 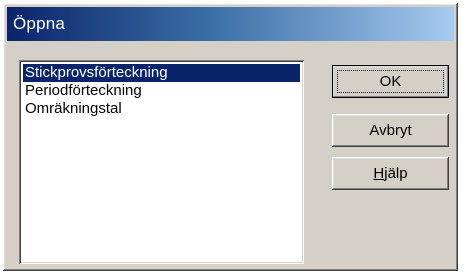 What do you see at coordinates (161, 73) in the screenshot?
I see `list-item-stickprovsforteckning: Stickprovsförteckning` at bounding box center [161, 73].